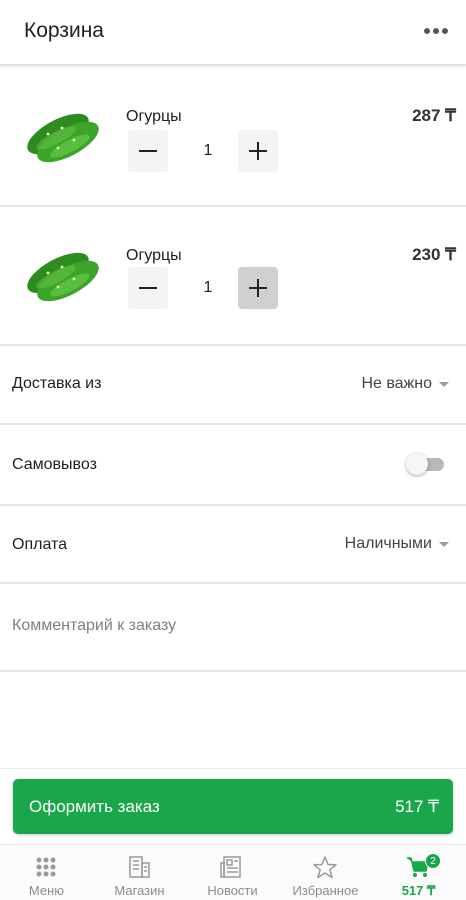 Image resolution: width=466 pixels, height=900 pixels. I want to click on checkout-total: 517 ₸, so click(417, 806).